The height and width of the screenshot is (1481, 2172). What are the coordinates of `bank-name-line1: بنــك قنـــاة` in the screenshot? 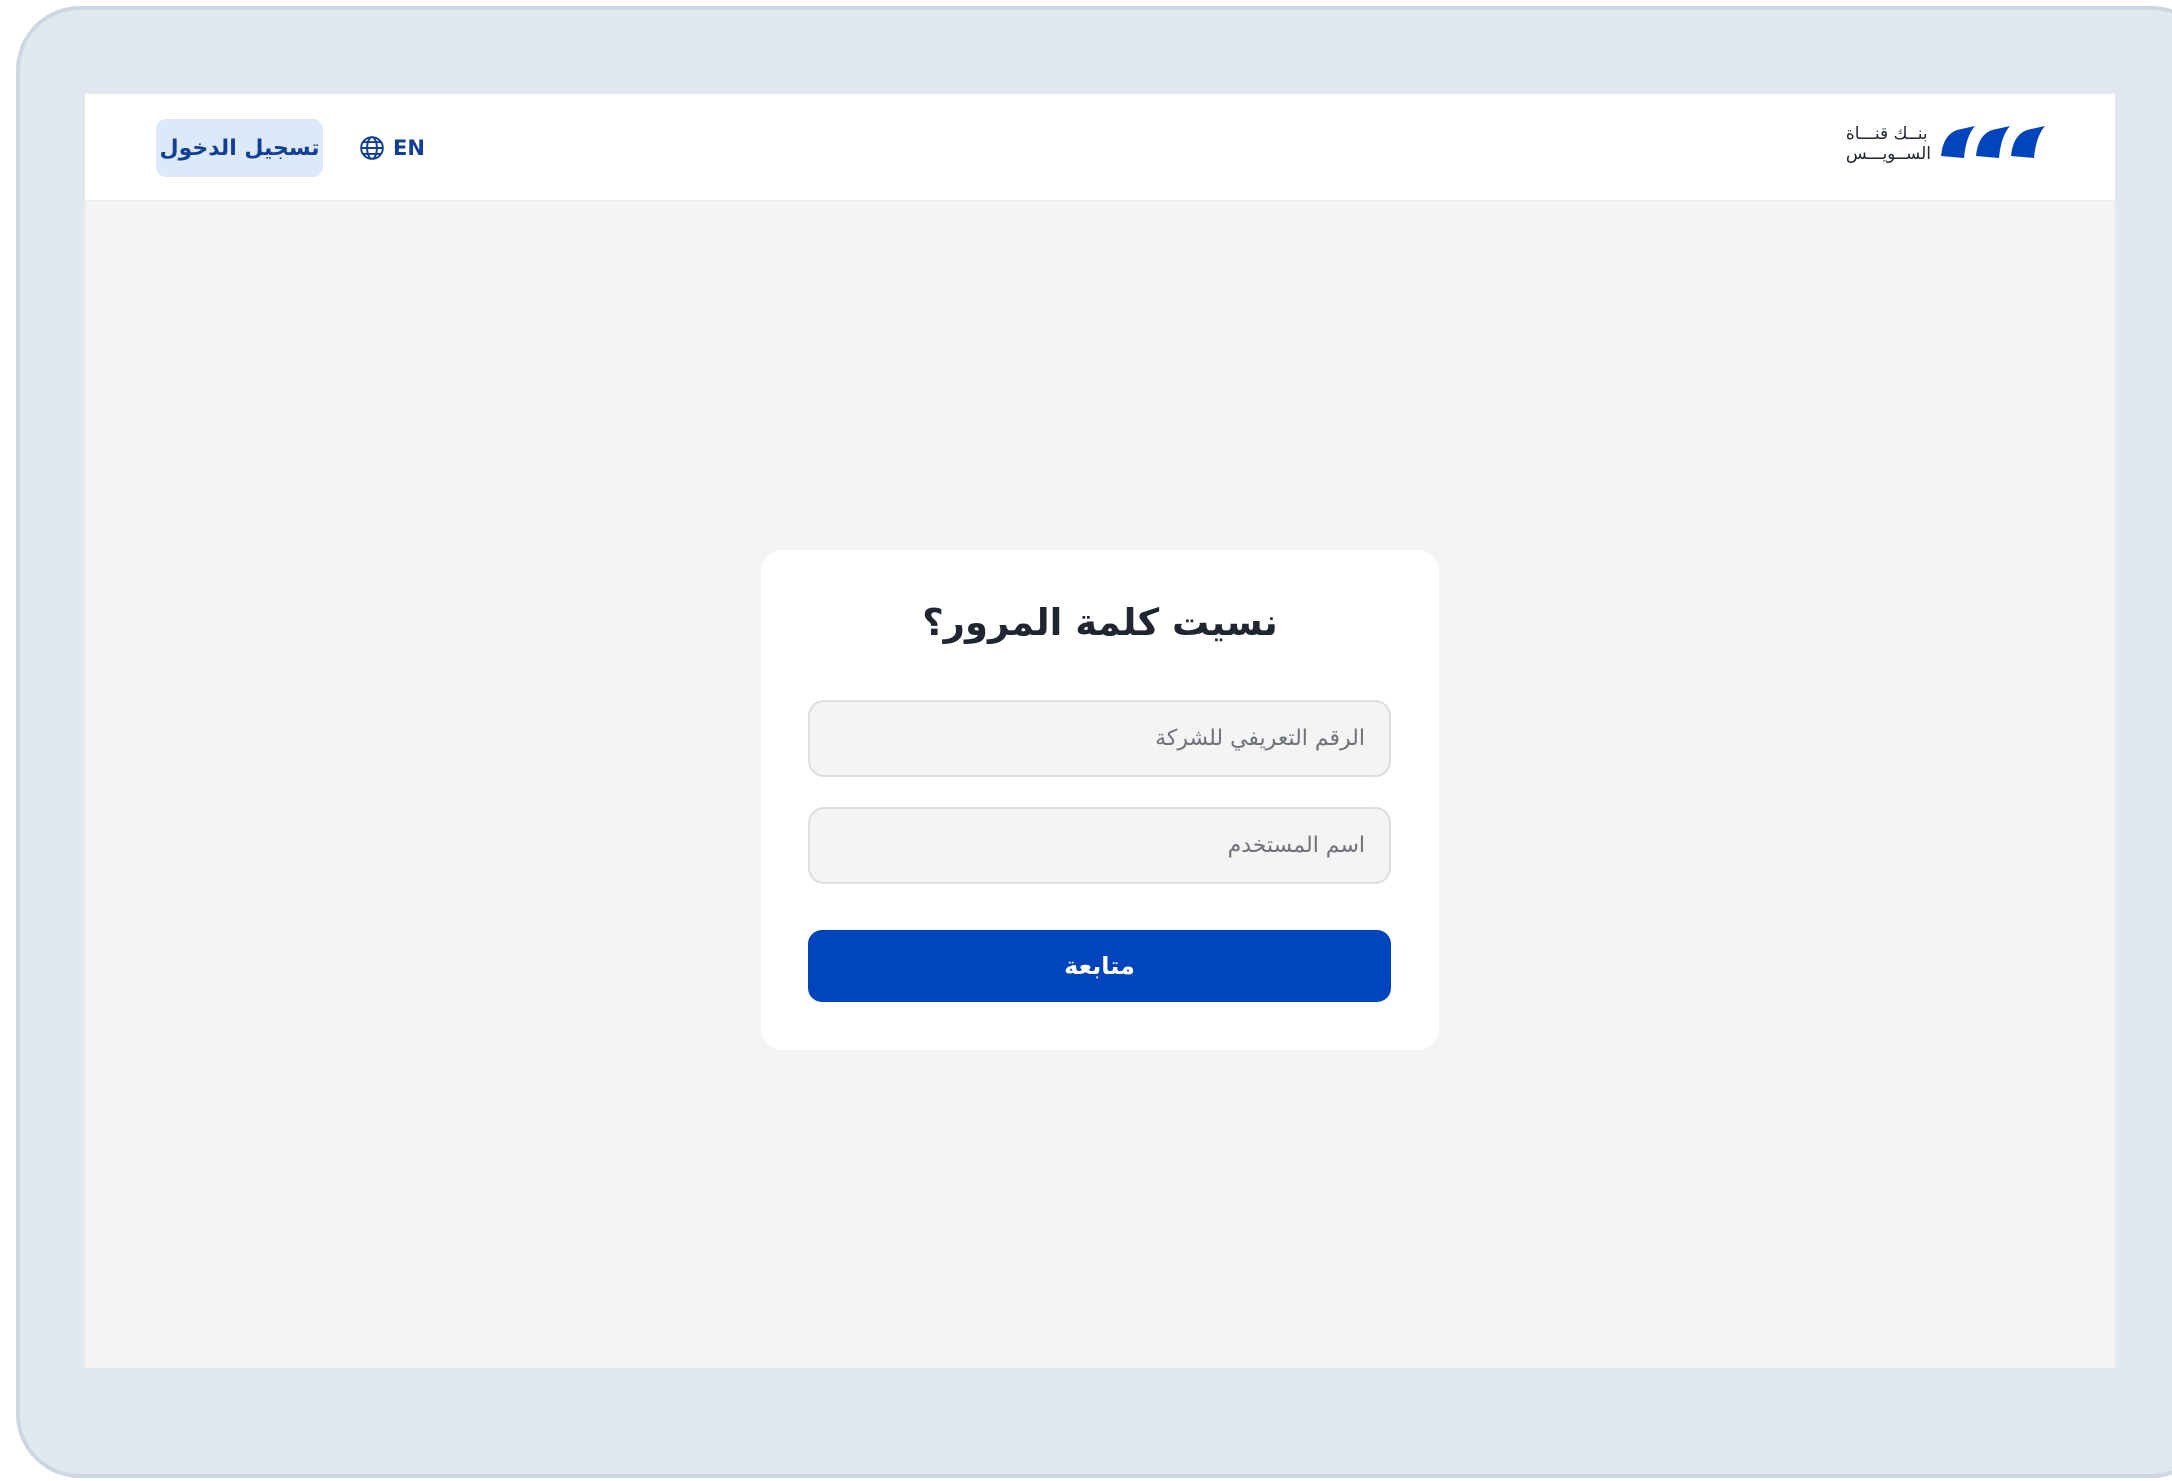 It's located at (1886, 134).